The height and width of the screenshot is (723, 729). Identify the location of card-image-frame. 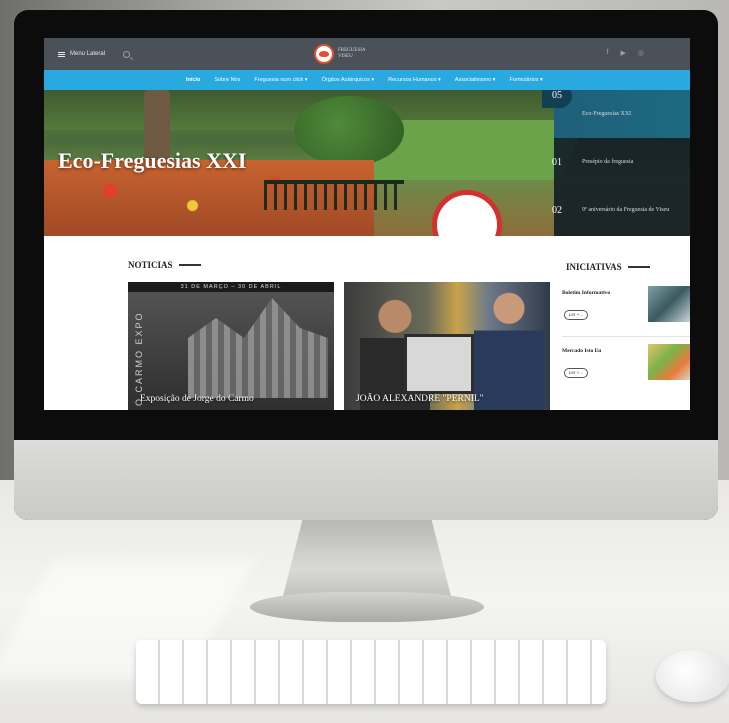
(439, 364).